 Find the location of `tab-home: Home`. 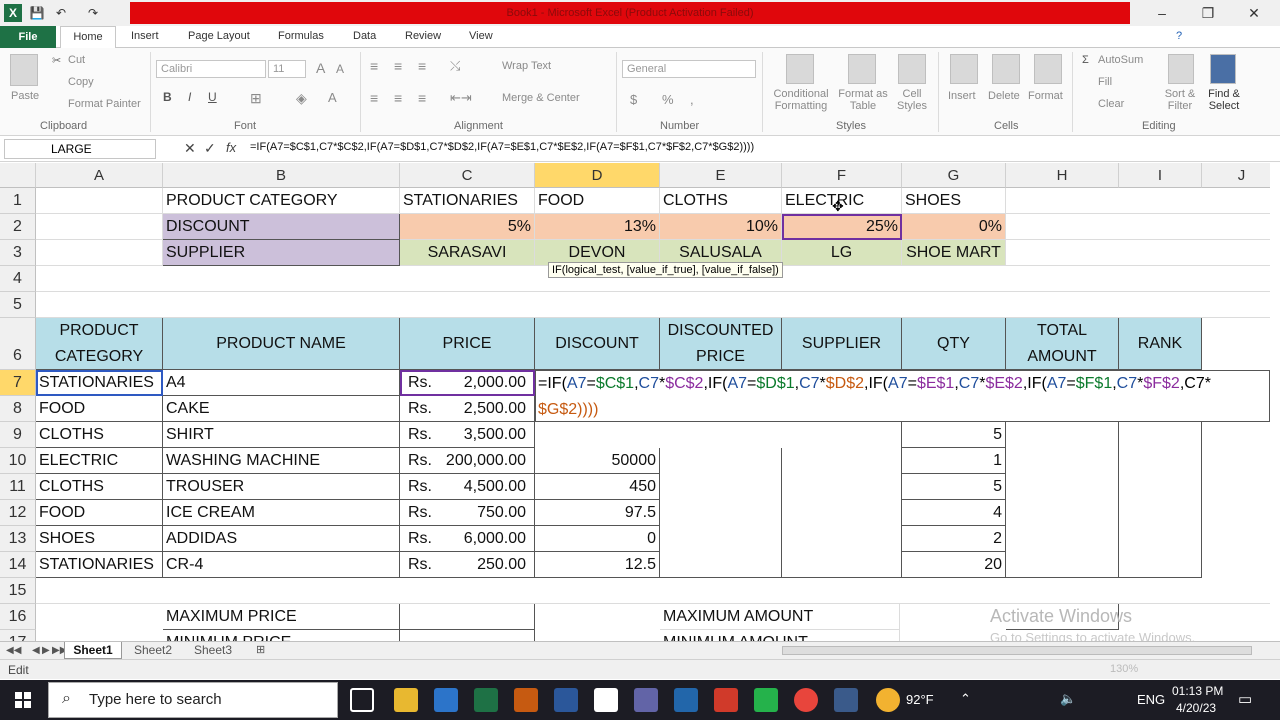

tab-home: Home is located at coordinates (88, 37).